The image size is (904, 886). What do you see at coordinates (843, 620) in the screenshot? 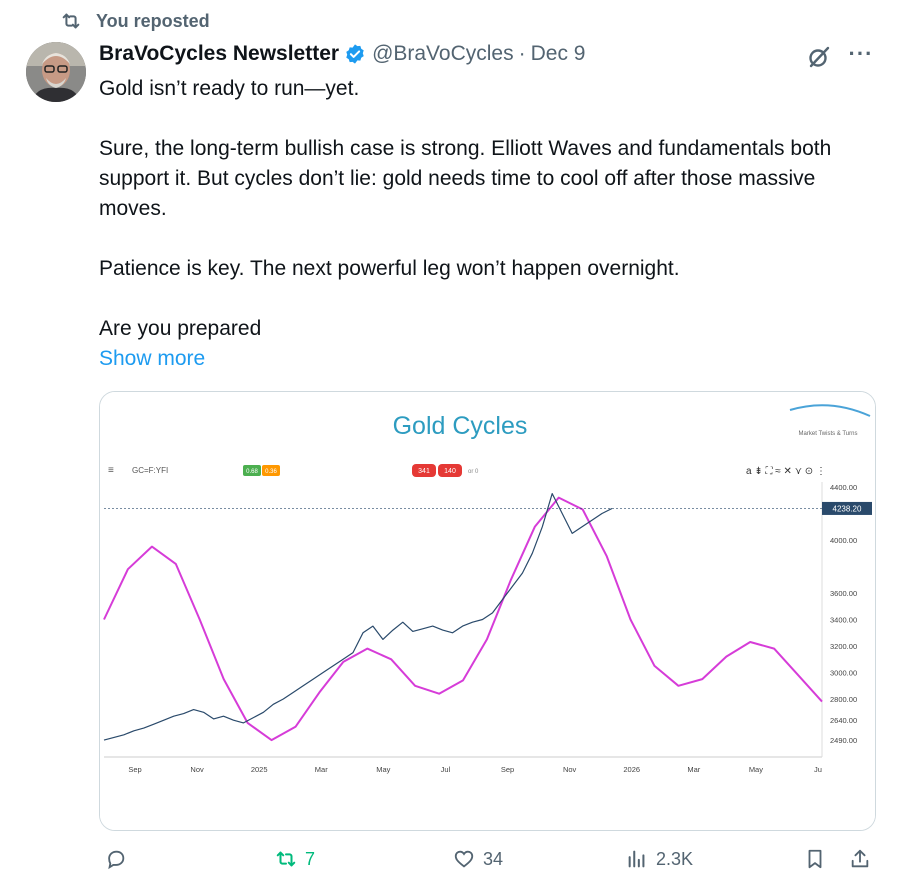
I see `y-tick-label: 3400.00` at bounding box center [843, 620].